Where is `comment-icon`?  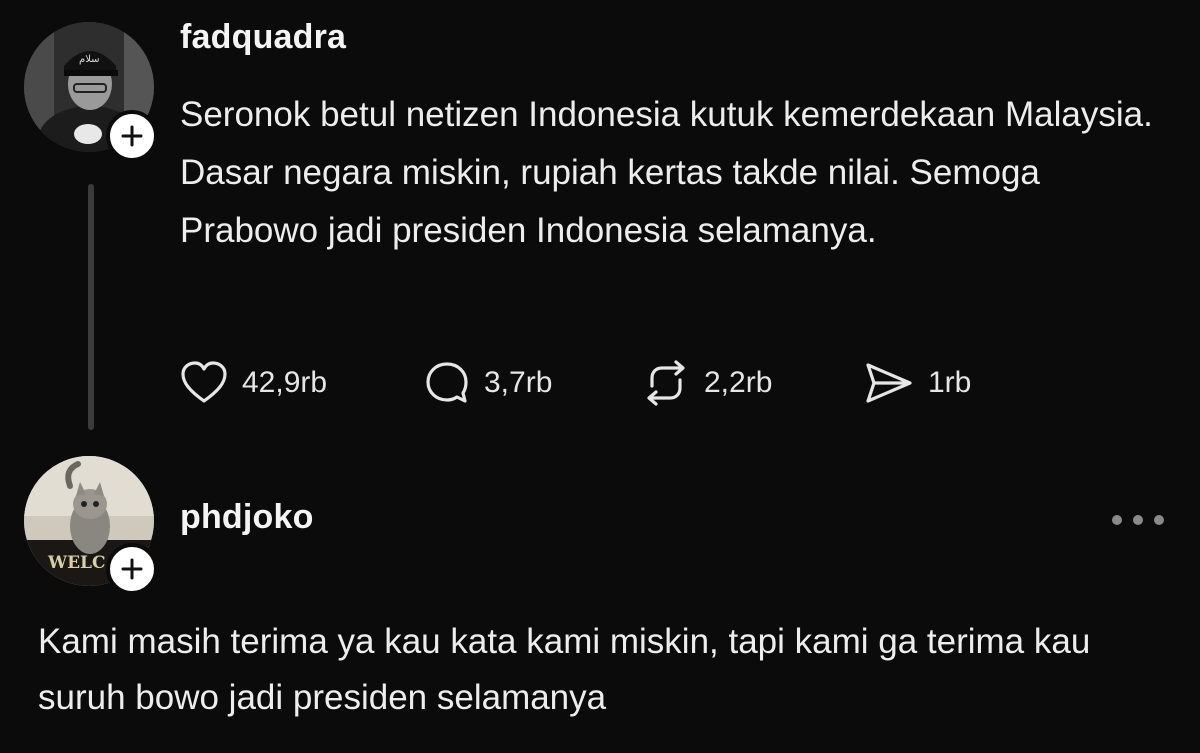
comment-icon is located at coordinates (447, 382).